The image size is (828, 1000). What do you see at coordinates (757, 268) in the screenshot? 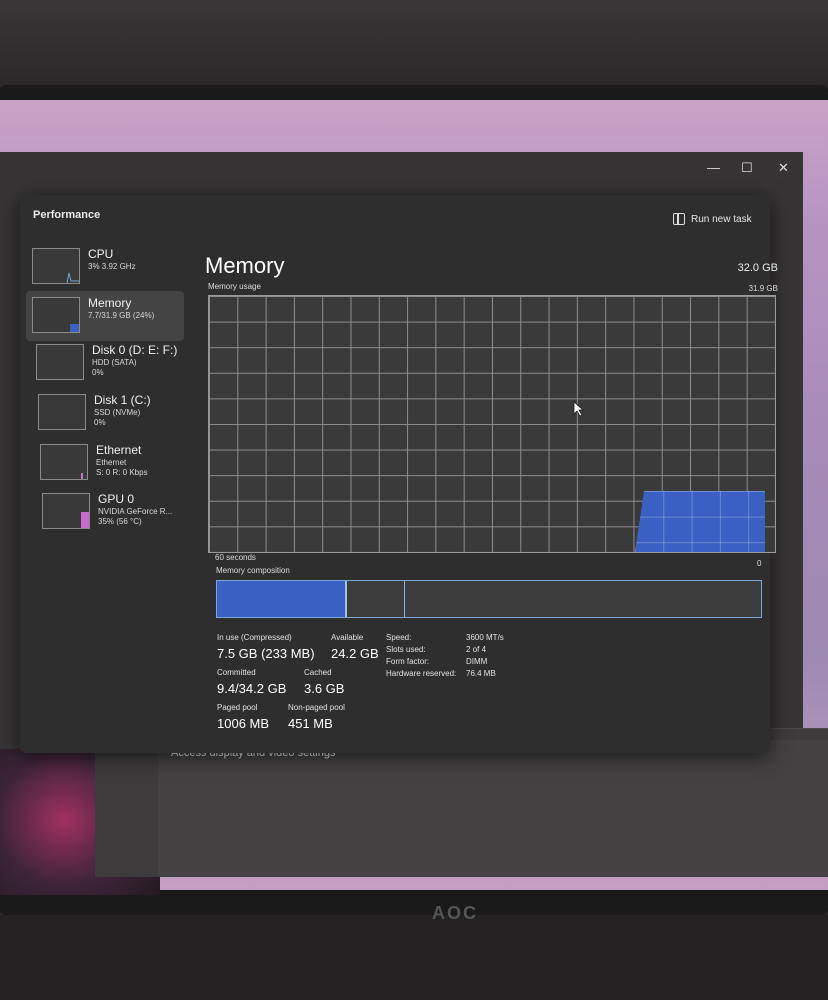
I see `memory-total: 32.0 GB` at bounding box center [757, 268].